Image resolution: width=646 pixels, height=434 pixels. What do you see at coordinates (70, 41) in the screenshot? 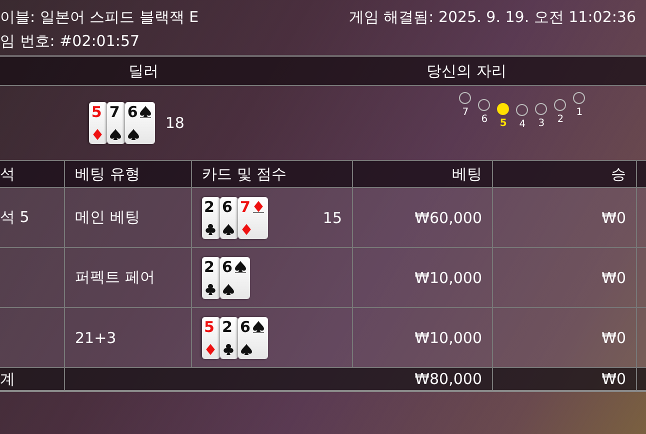
I see `game-number: 임 번호: #02:01:57` at bounding box center [70, 41].